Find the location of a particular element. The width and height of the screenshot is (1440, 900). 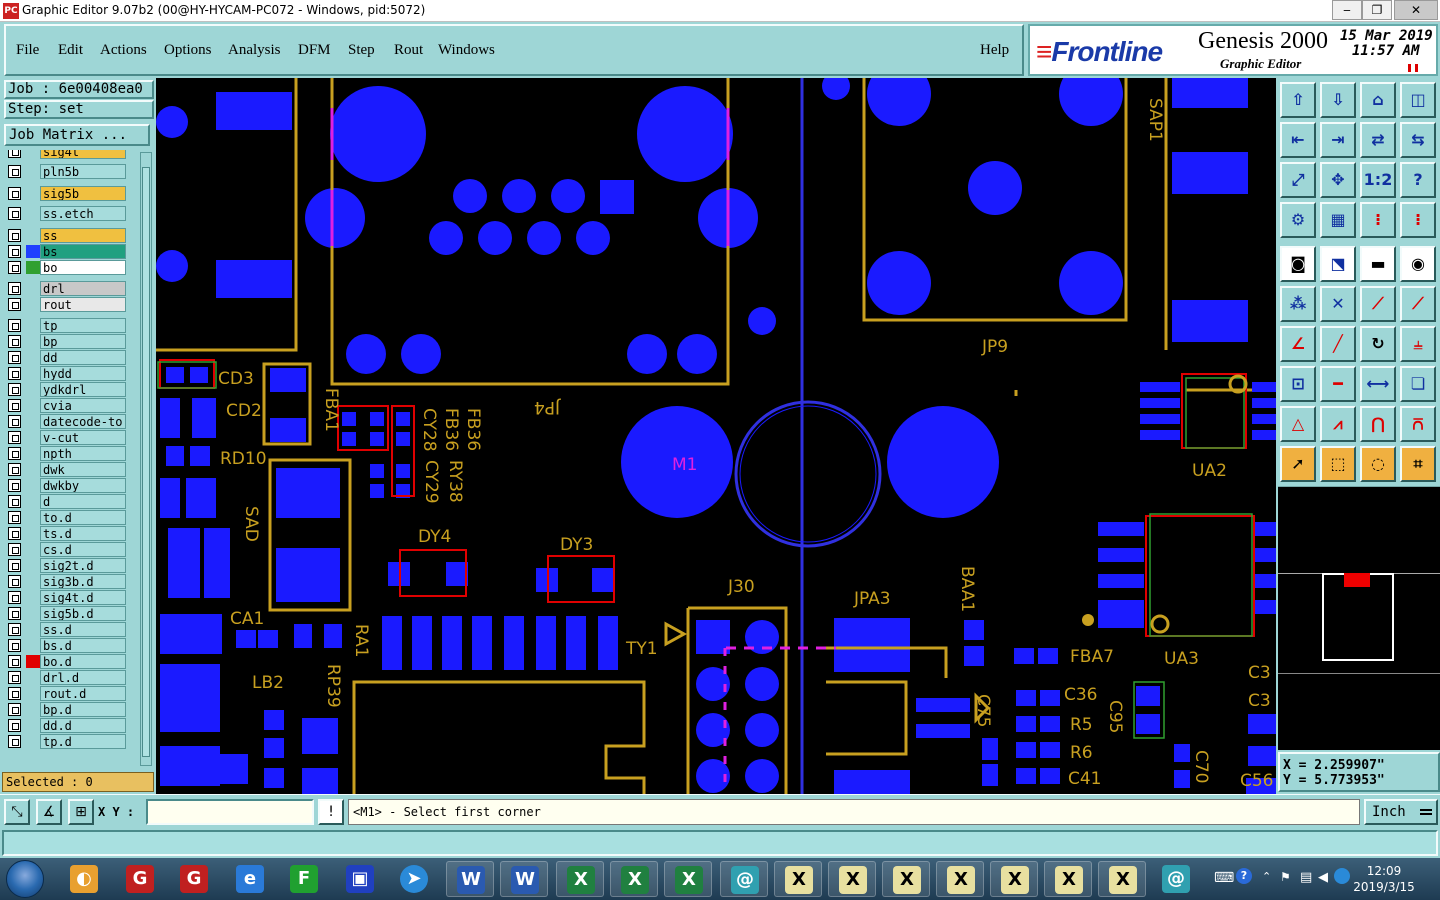

taskbar-frontline: F is located at coordinates (304, 879).